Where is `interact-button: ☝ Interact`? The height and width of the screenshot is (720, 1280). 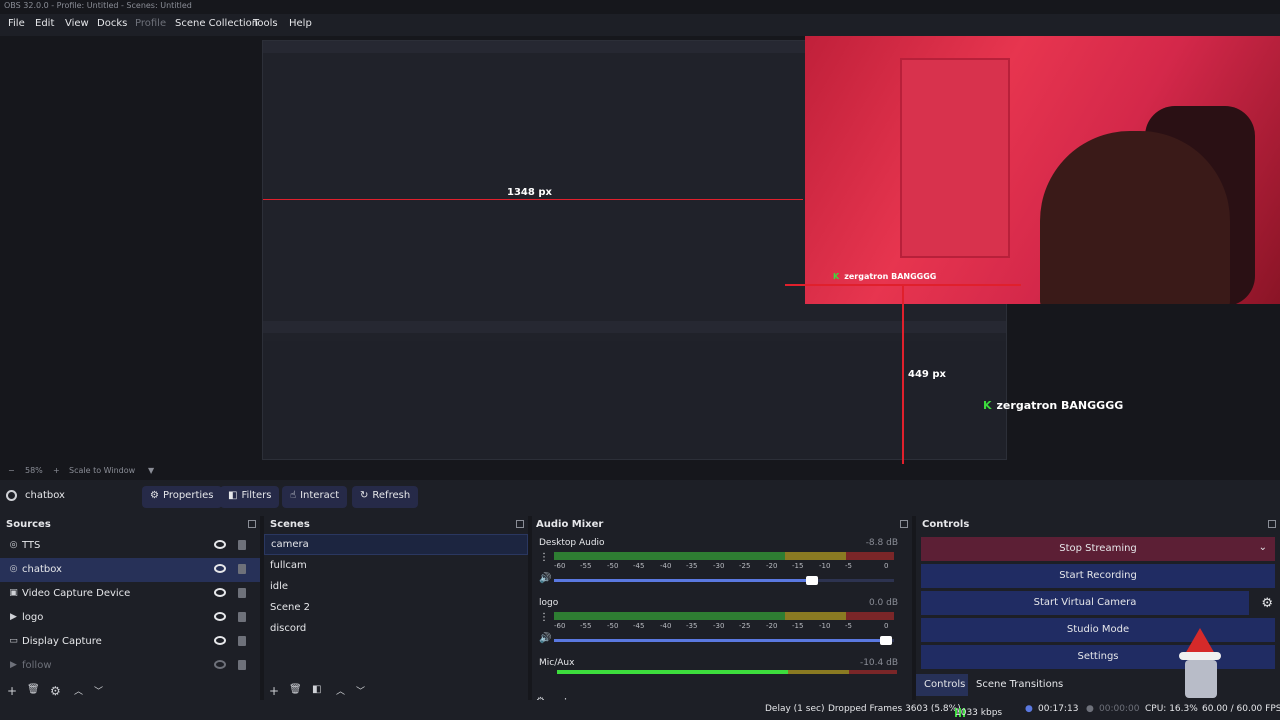 interact-button: ☝ Interact is located at coordinates (315, 497).